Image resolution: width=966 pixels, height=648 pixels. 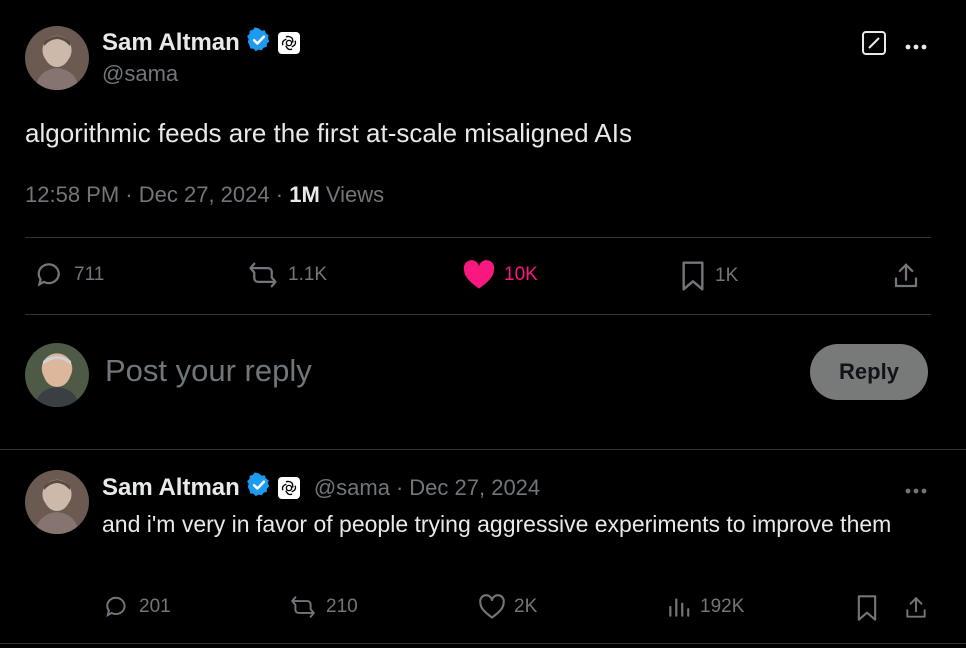 I want to click on author-handle: @sama, so click(x=140, y=74).